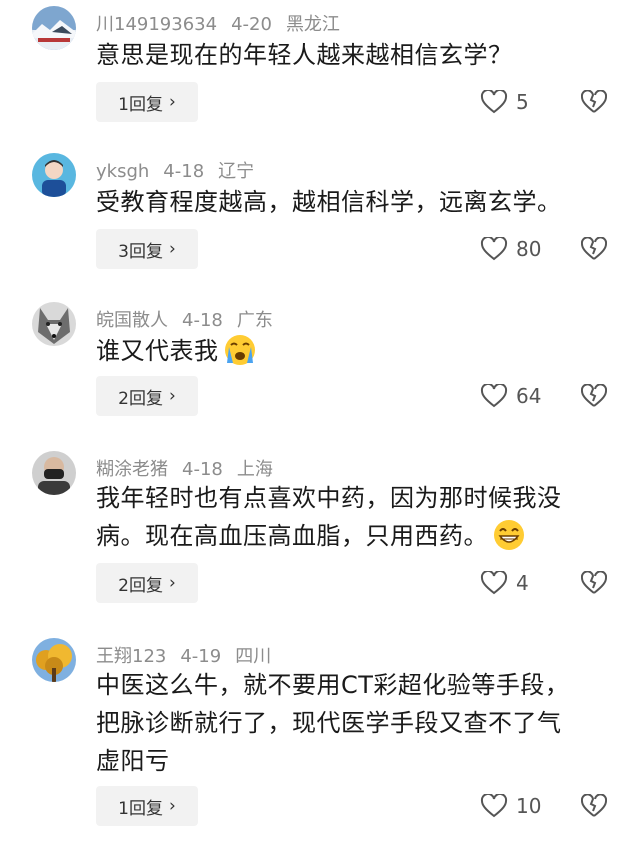 This screenshot has height=848, width=640. I want to click on comment-location: 广东, so click(254, 320).